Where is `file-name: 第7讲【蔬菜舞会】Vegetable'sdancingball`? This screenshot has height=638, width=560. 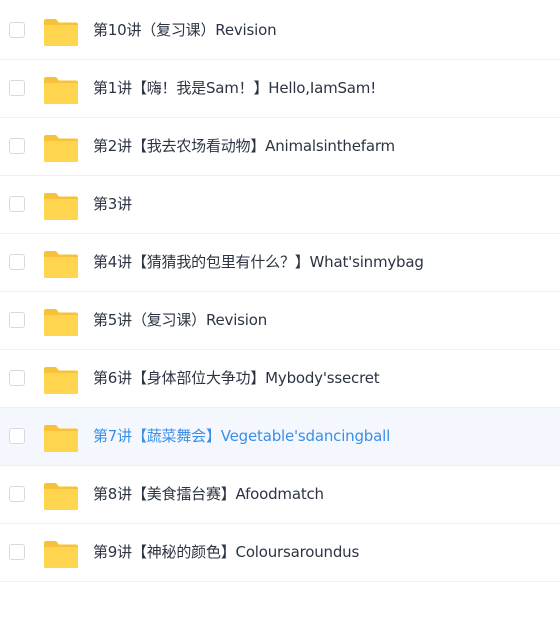
file-name: 第7讲【蔬菜舞会】Vegetable'sdancingball is located at coordinates (241, 436).